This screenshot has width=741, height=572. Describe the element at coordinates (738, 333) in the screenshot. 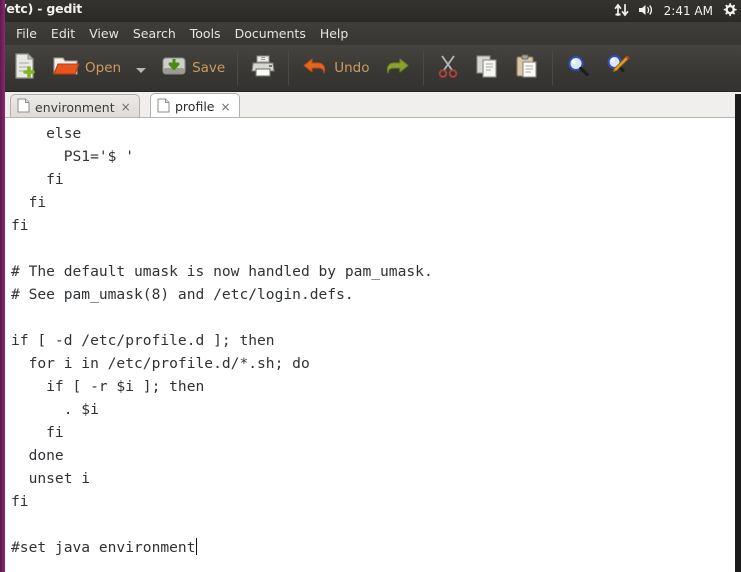

I see `window-right-edge` at that location.